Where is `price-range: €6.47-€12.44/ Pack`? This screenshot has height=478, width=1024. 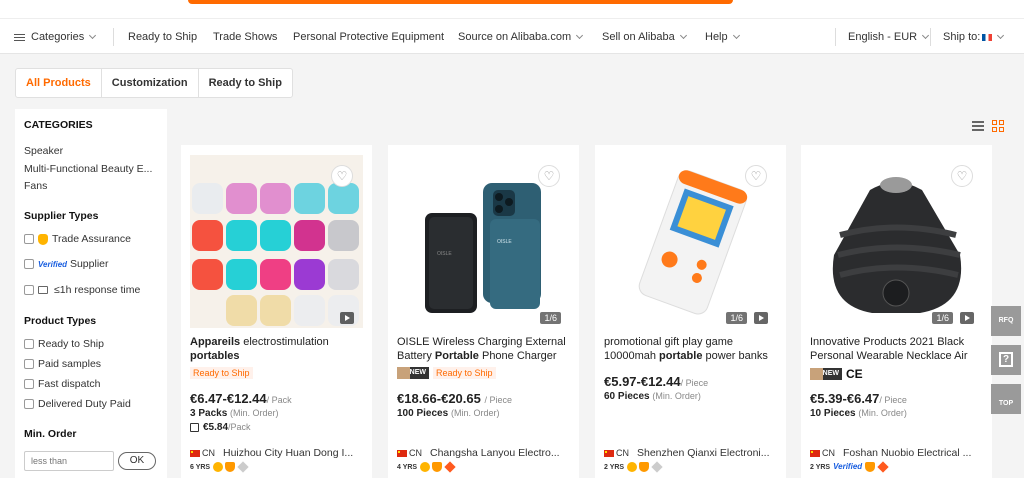 price-range: €6.47-€12.44/ Pack is located at coordinates (241, 398).